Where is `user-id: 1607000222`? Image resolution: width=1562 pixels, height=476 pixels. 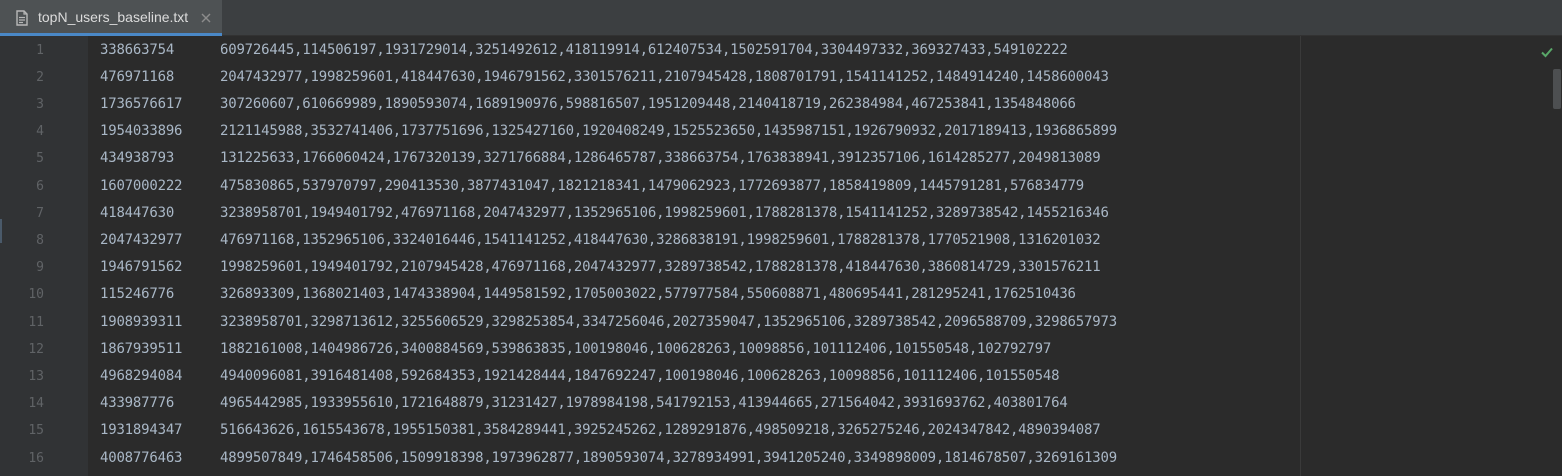 user-id: 1607000222 is located at coordinates (141, 185).